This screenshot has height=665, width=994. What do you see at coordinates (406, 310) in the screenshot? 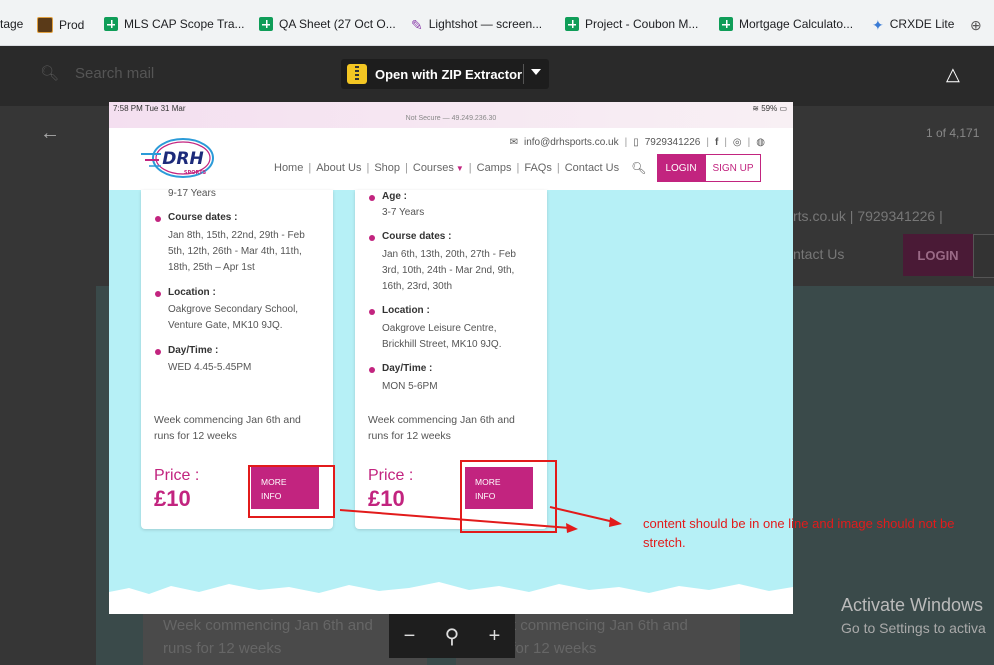
I see `location-label: Location :` at bounding box center [406, 310].